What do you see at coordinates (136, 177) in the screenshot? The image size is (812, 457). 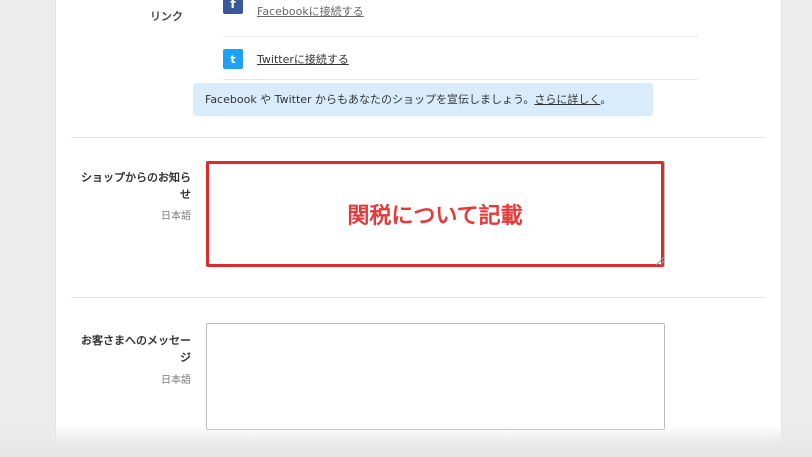 I see `announcement-label-line1: ショップからのお知ら` at bounding box center [136, 177].